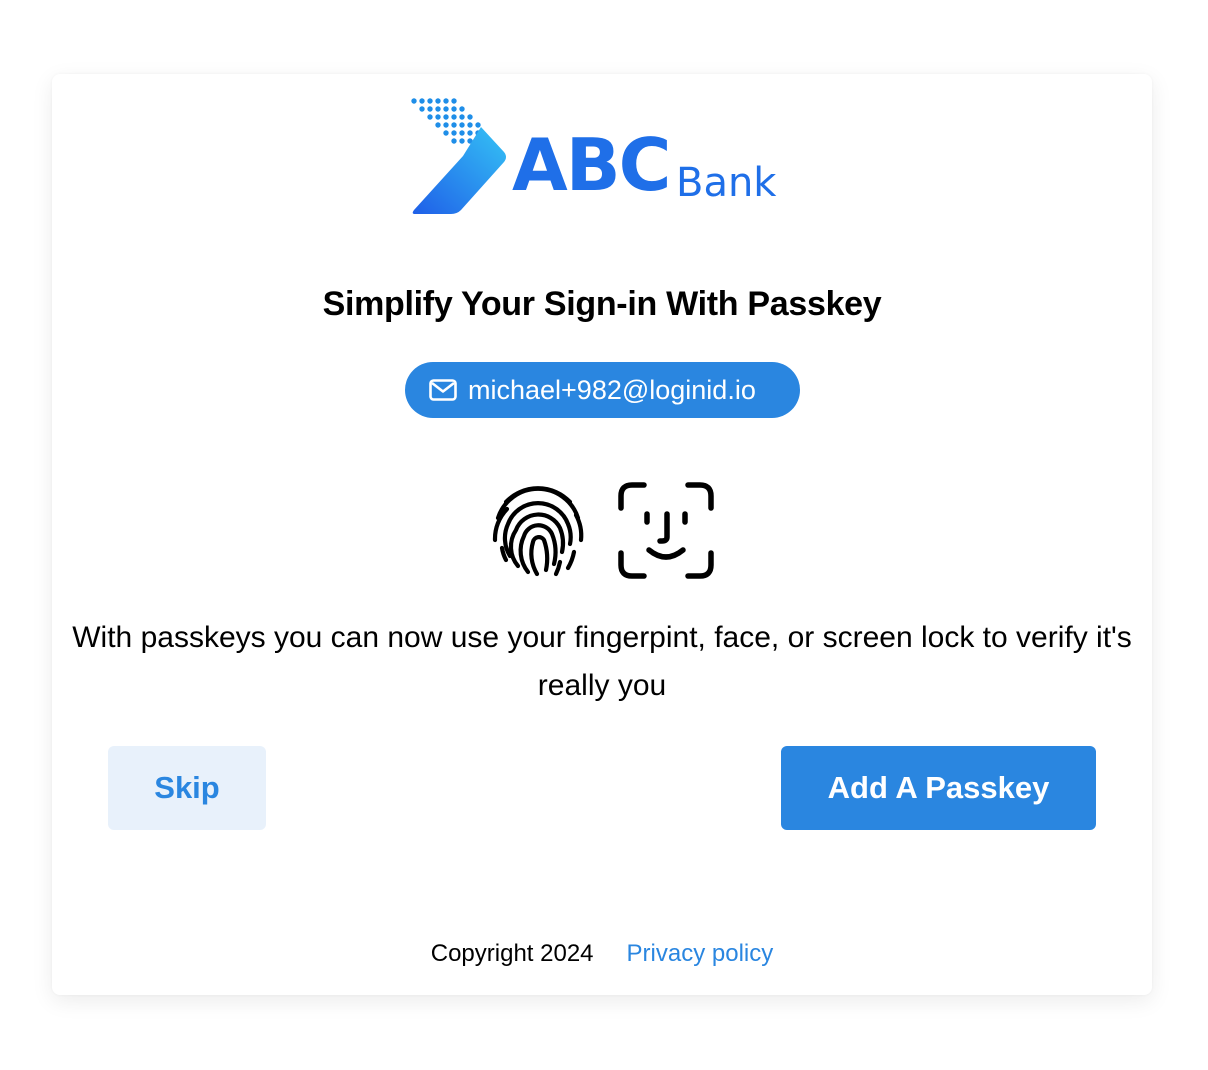 The width and height of the screenshot is (1208, 1070). Describe the element at coordinates (602, 304) in the screenshot. I see `page-title: Simplify Your Sign-in With Passkey` at that location.